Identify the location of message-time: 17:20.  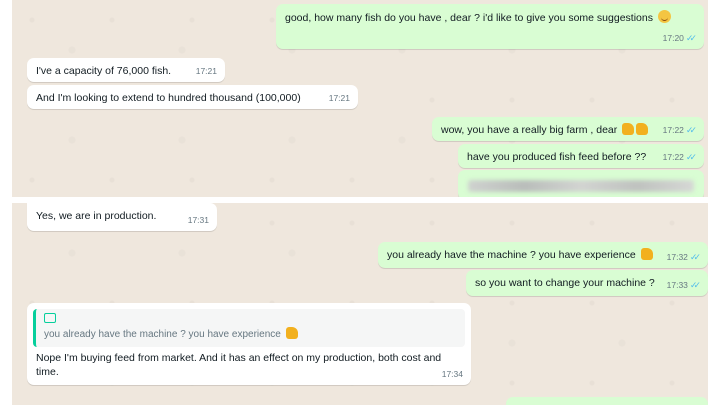
(673, 38).